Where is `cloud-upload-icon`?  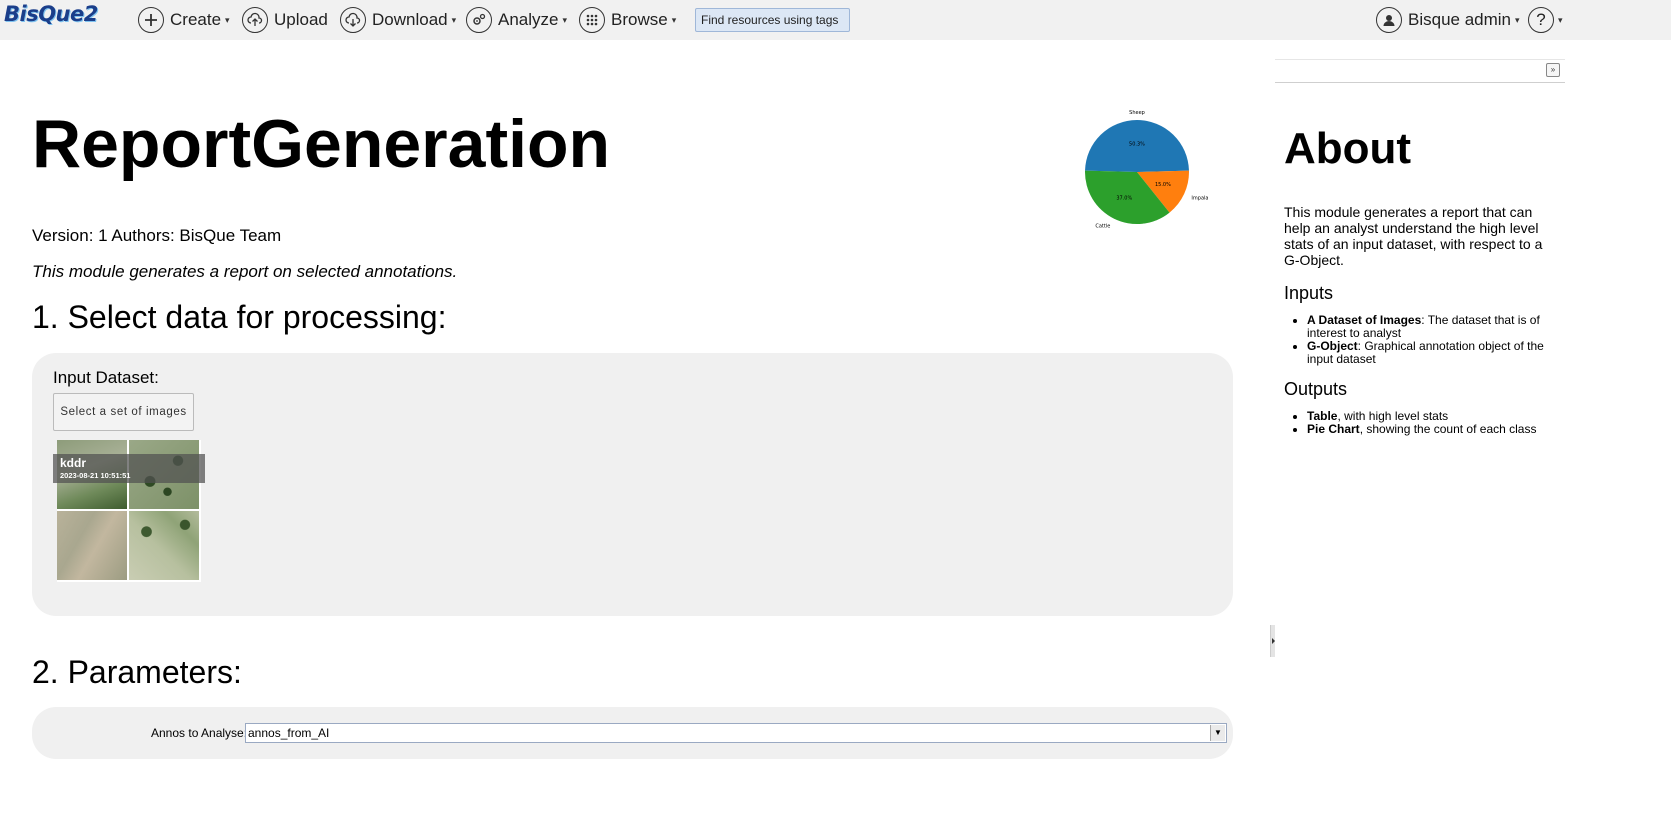 cloud-upload-icon is located at coordinates (255, 20).